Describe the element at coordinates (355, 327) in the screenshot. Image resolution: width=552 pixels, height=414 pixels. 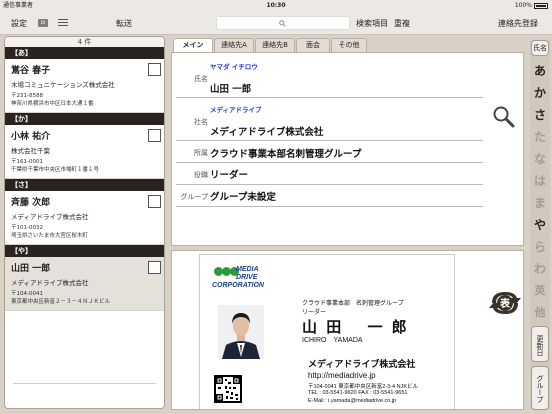
I see `card-person-name: 山 田 一 郎` at that location.